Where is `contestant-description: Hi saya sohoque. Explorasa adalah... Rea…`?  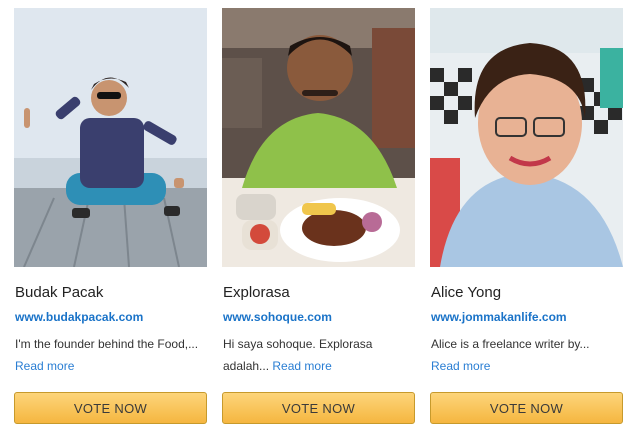
contestant-description: Hi saya sohoque. Explorasa adalah... Rea… is located at coordinates (319, 355).